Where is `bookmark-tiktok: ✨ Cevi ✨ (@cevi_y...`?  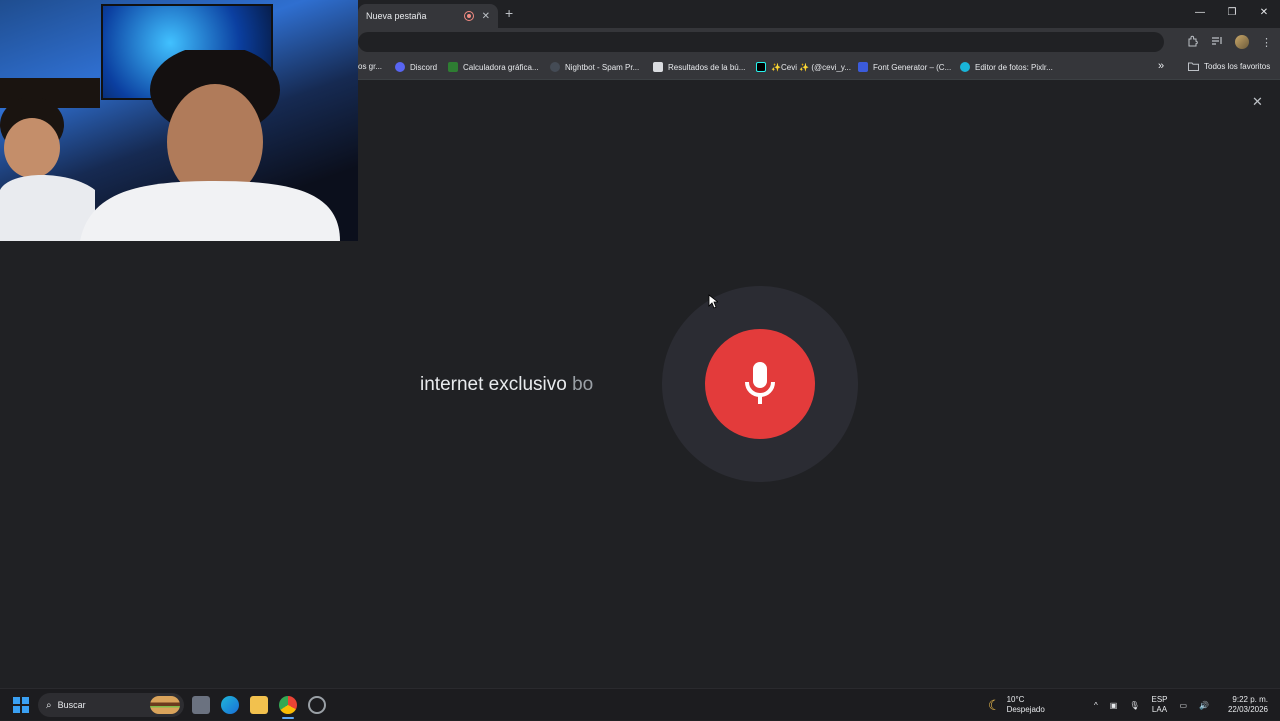
bookmark-tiktok: ✨ Cevi ✨ (@cevi_y... is located at coordinates (803, 67).